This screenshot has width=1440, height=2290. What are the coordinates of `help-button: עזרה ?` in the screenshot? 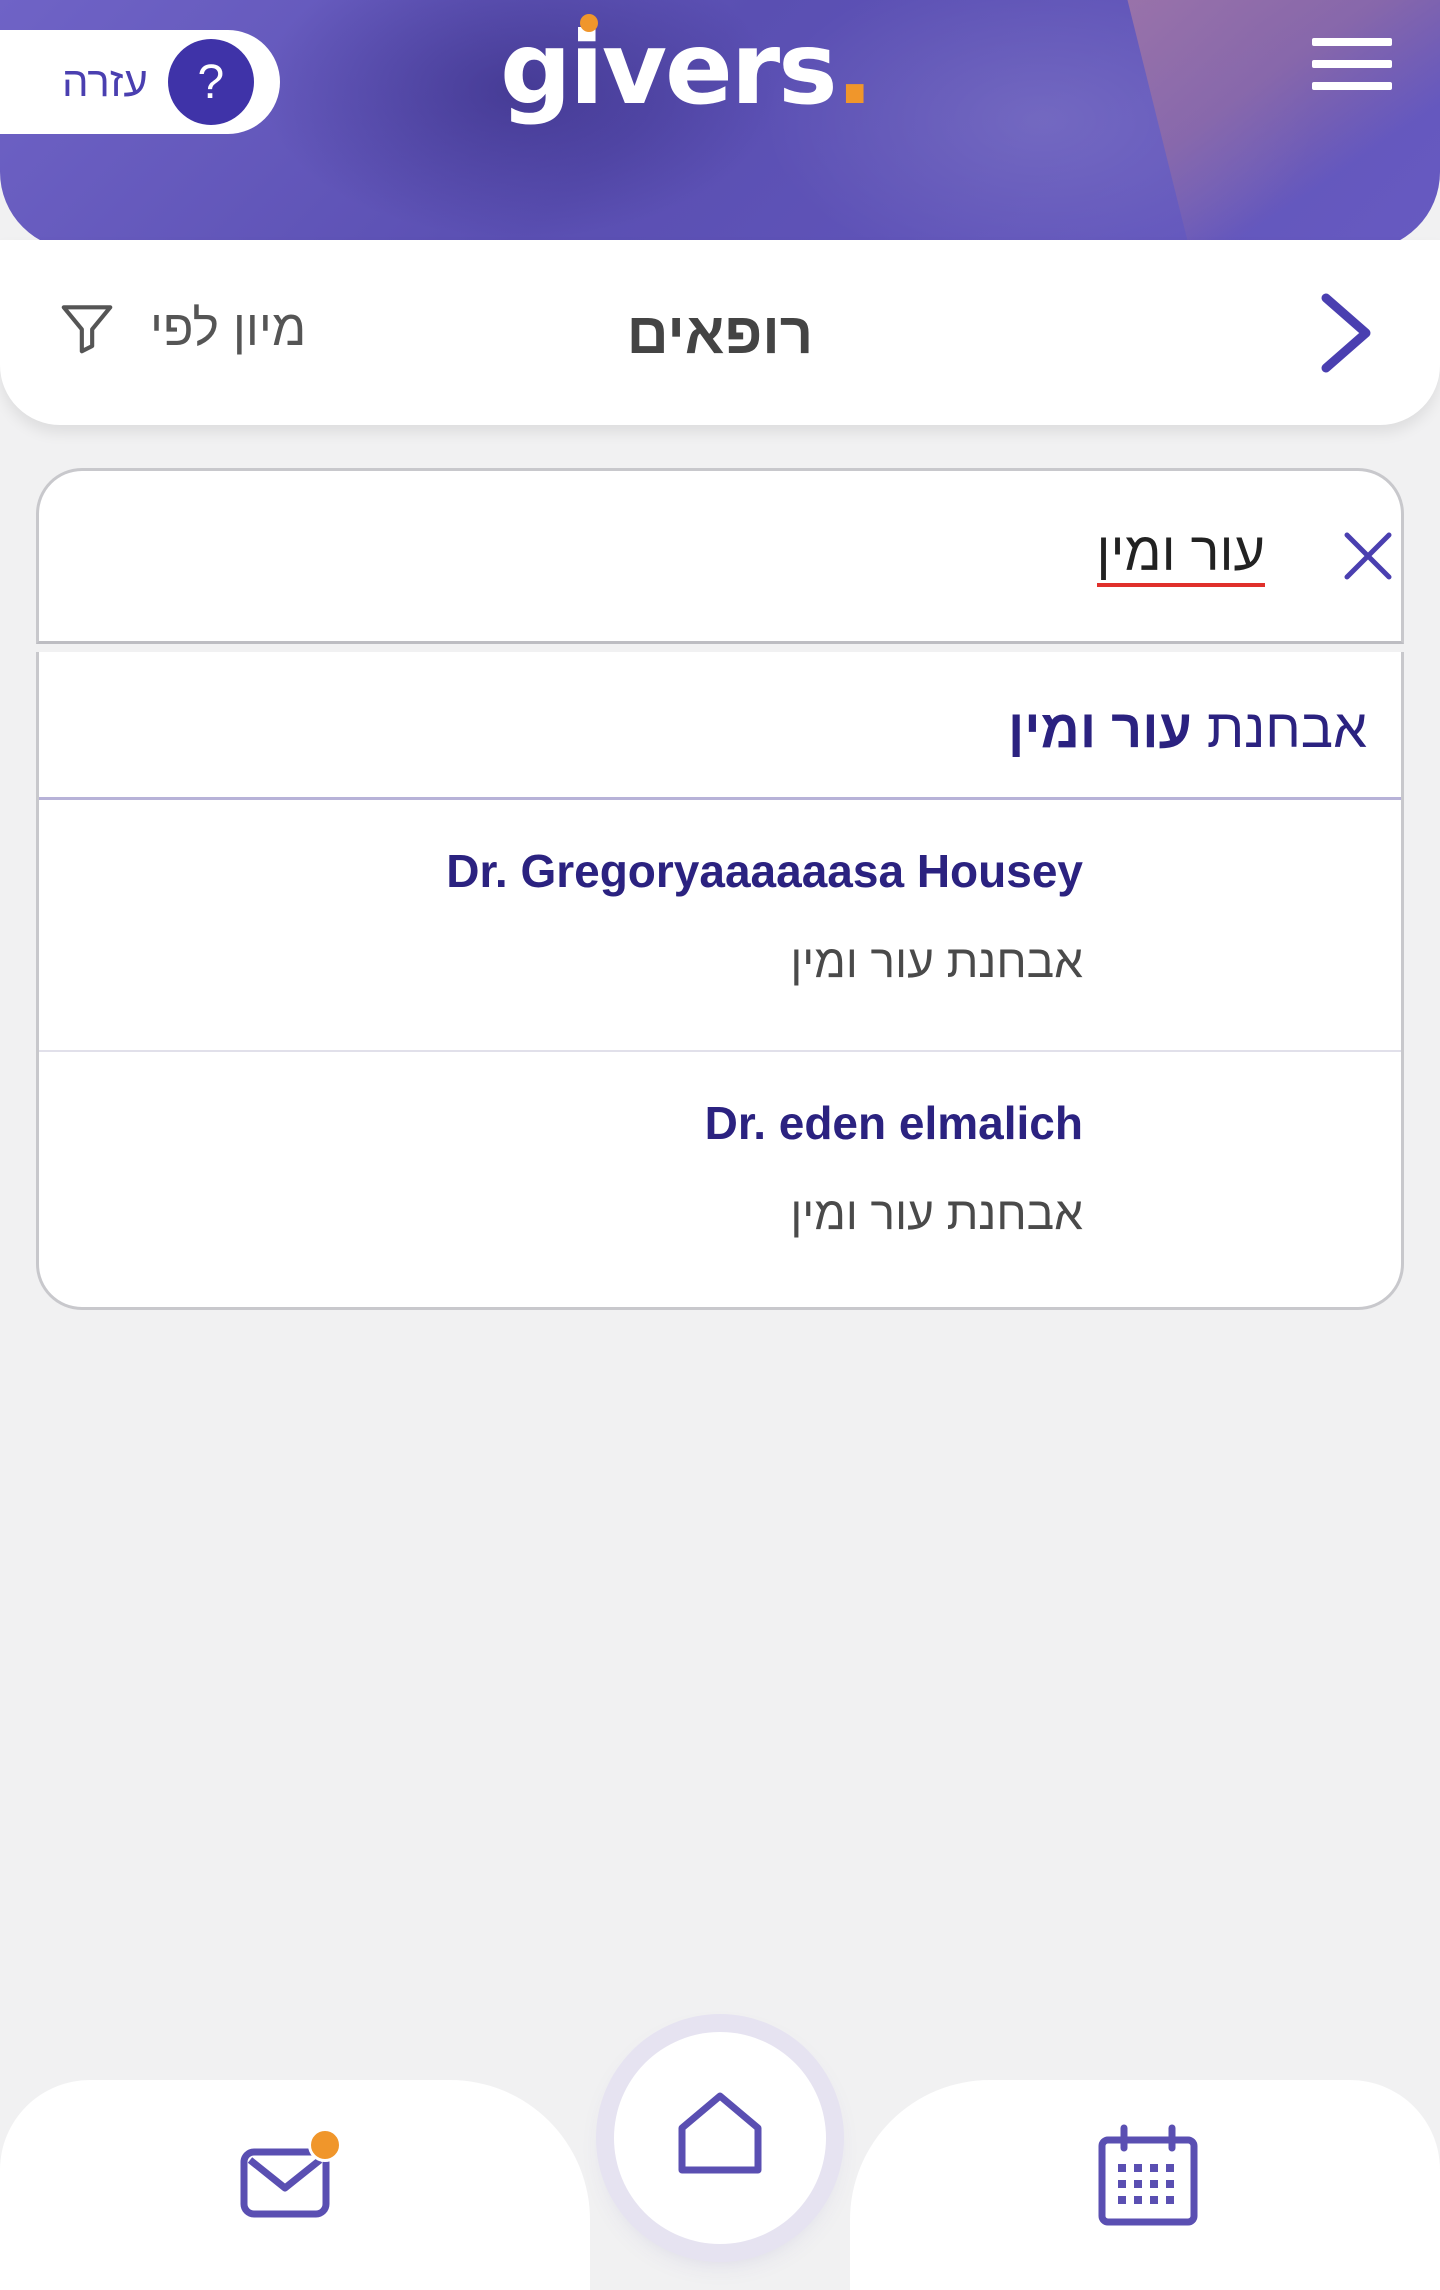 It's located at (140, 82).